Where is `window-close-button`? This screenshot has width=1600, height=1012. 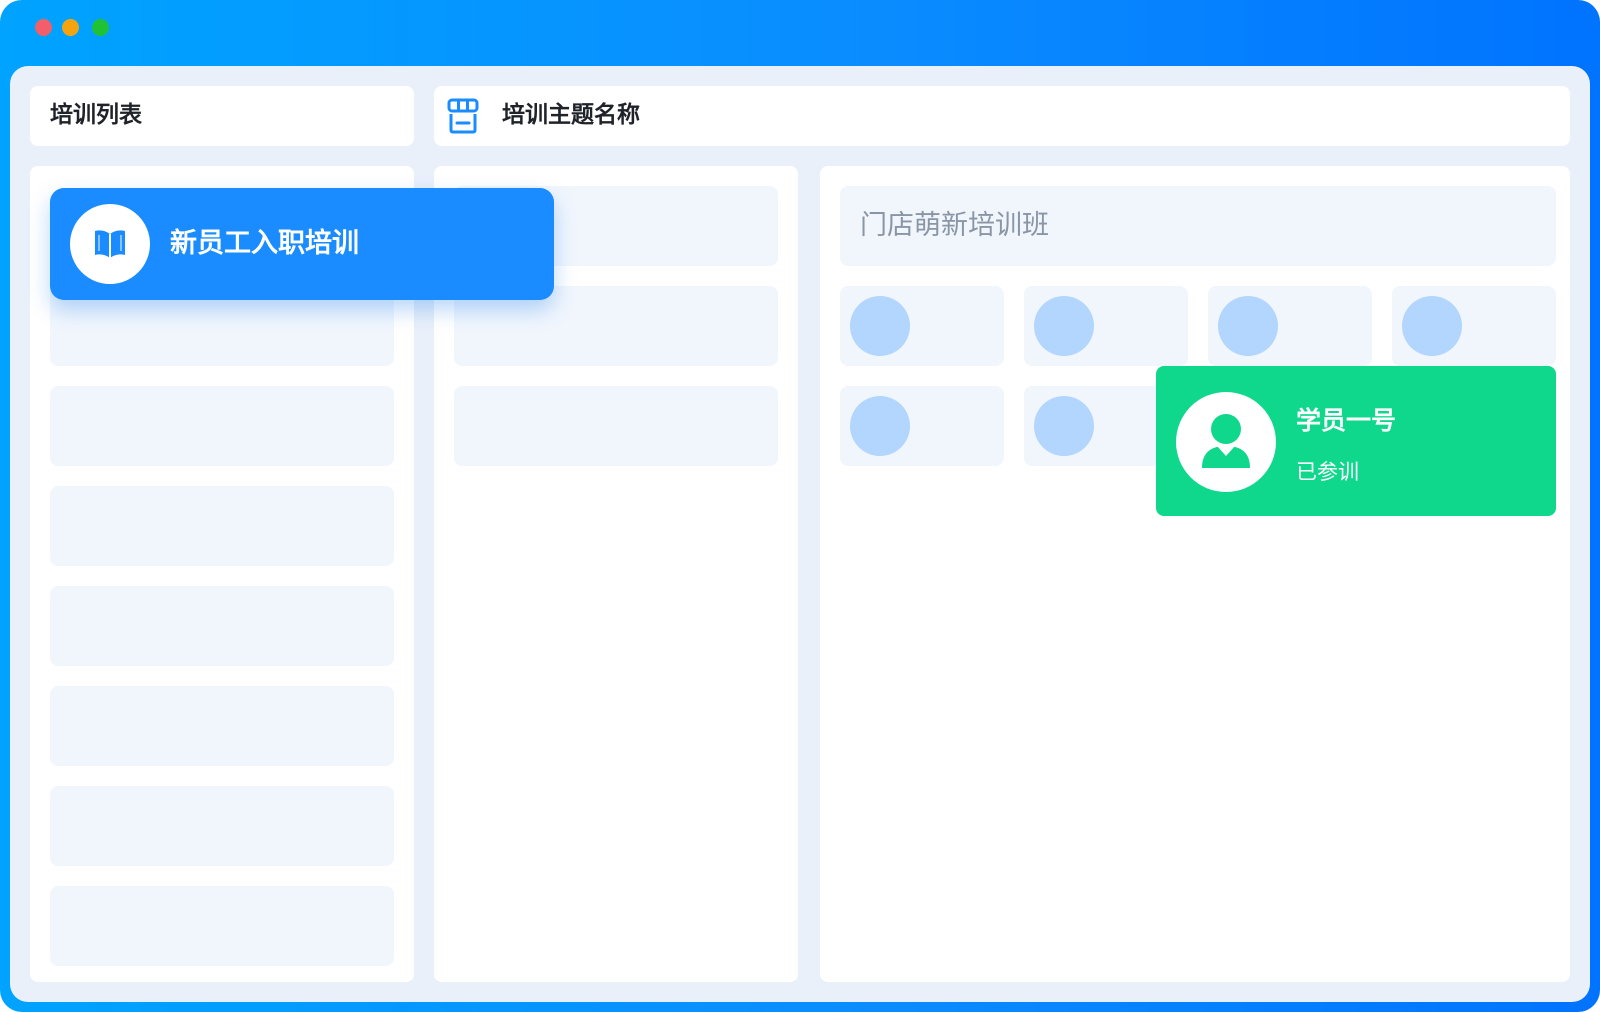 window-close-button is located at coordinates (43, 27).